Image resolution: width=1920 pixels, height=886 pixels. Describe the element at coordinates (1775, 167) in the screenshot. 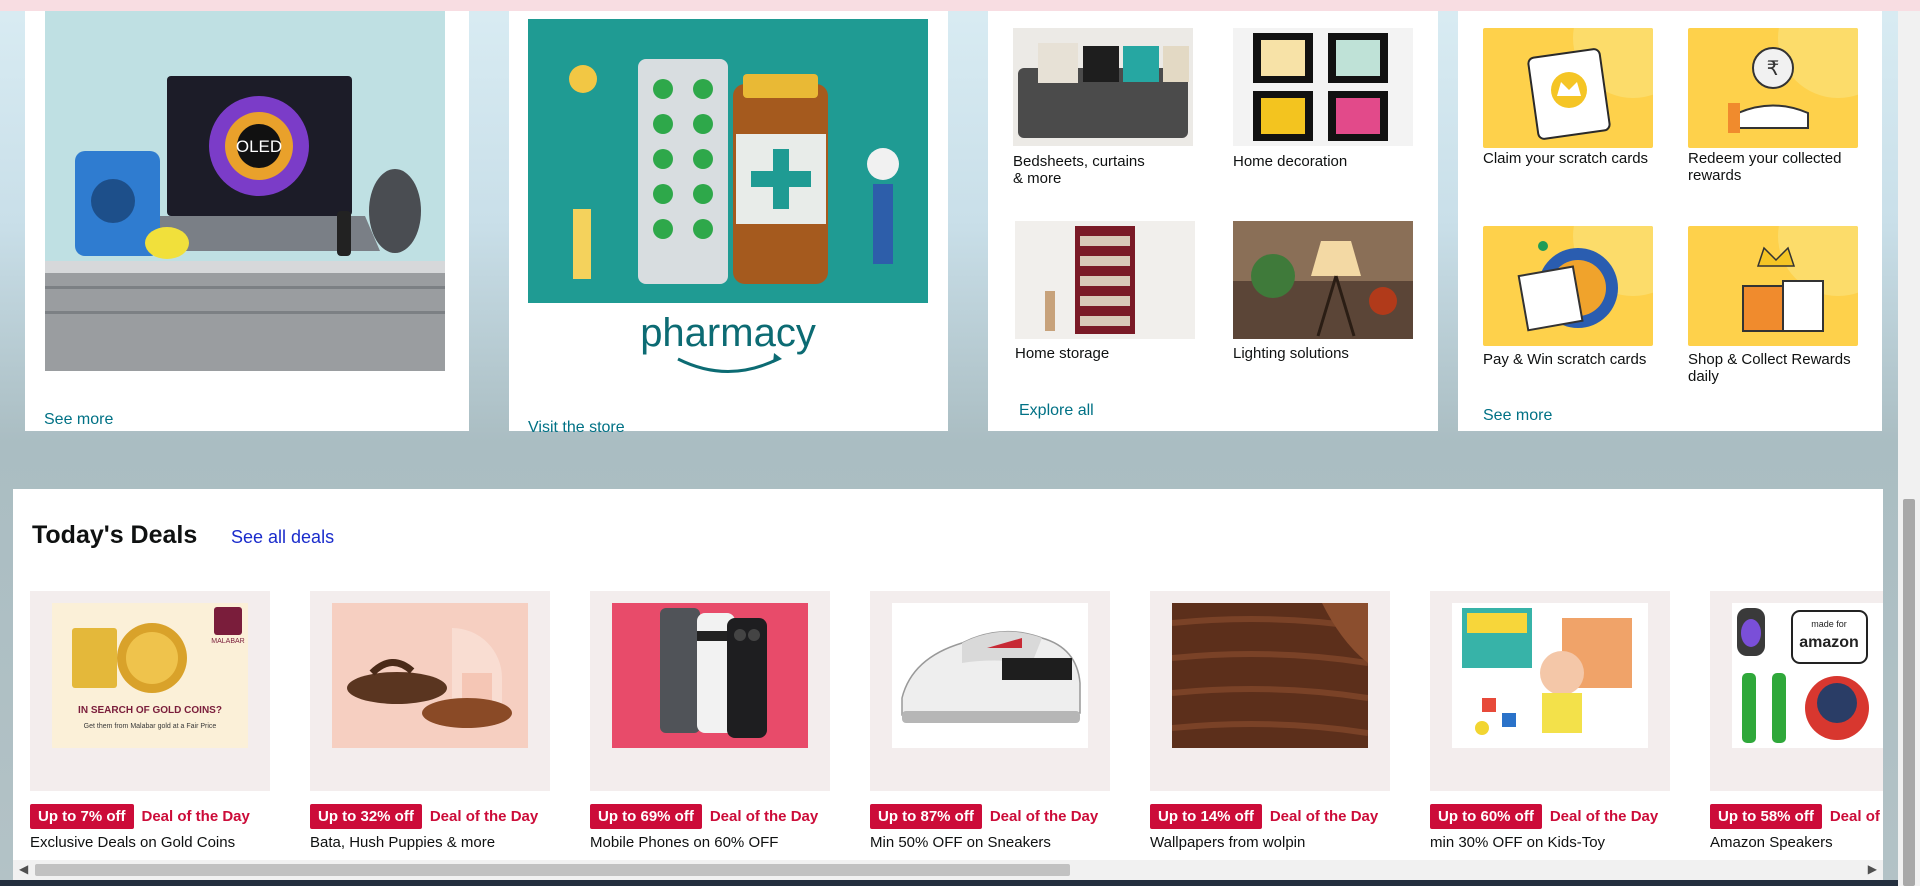

I see `redeem-rewards-label: Redeem your collected rewards` at that location.